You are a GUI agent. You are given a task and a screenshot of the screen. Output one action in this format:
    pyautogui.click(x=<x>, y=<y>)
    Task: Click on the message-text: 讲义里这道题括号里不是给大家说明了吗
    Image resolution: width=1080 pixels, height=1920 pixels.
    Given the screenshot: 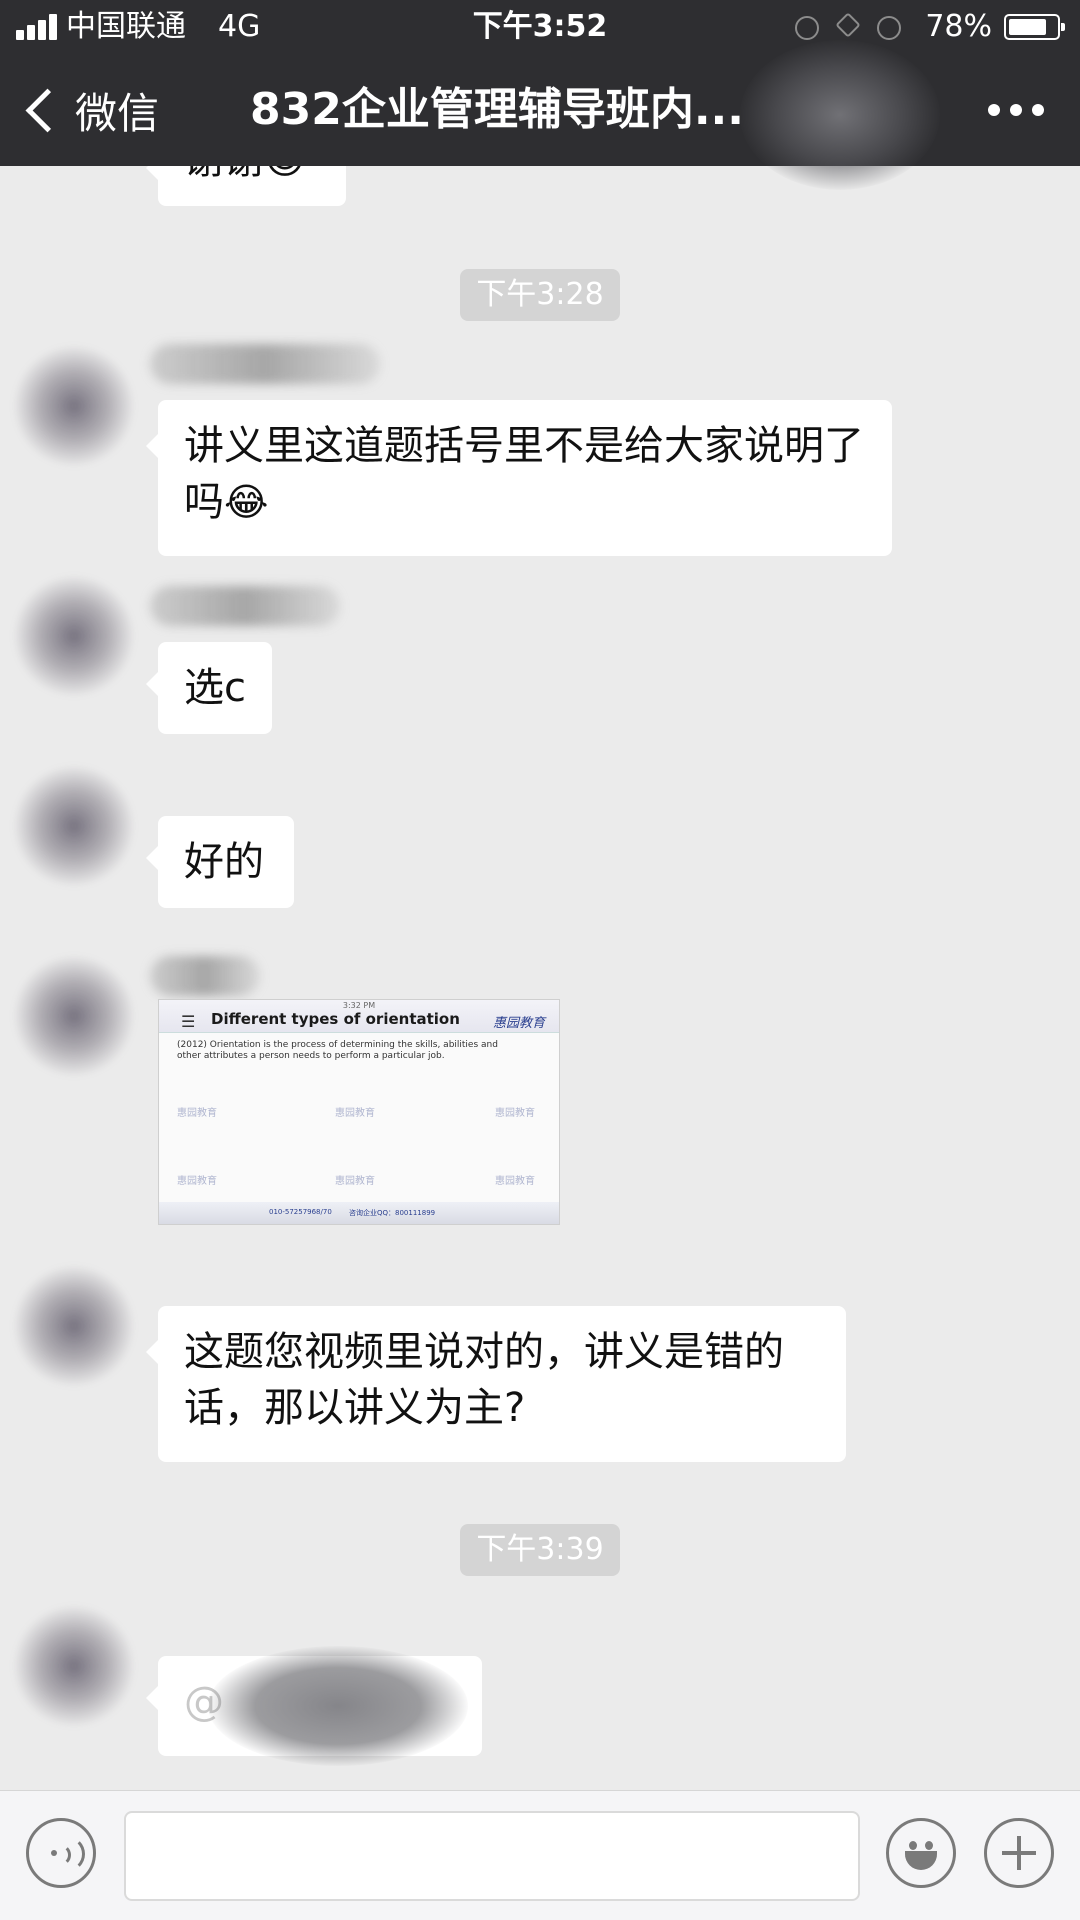 What is the action you would take?
    pyautogui.click(x=524, y=474)
    